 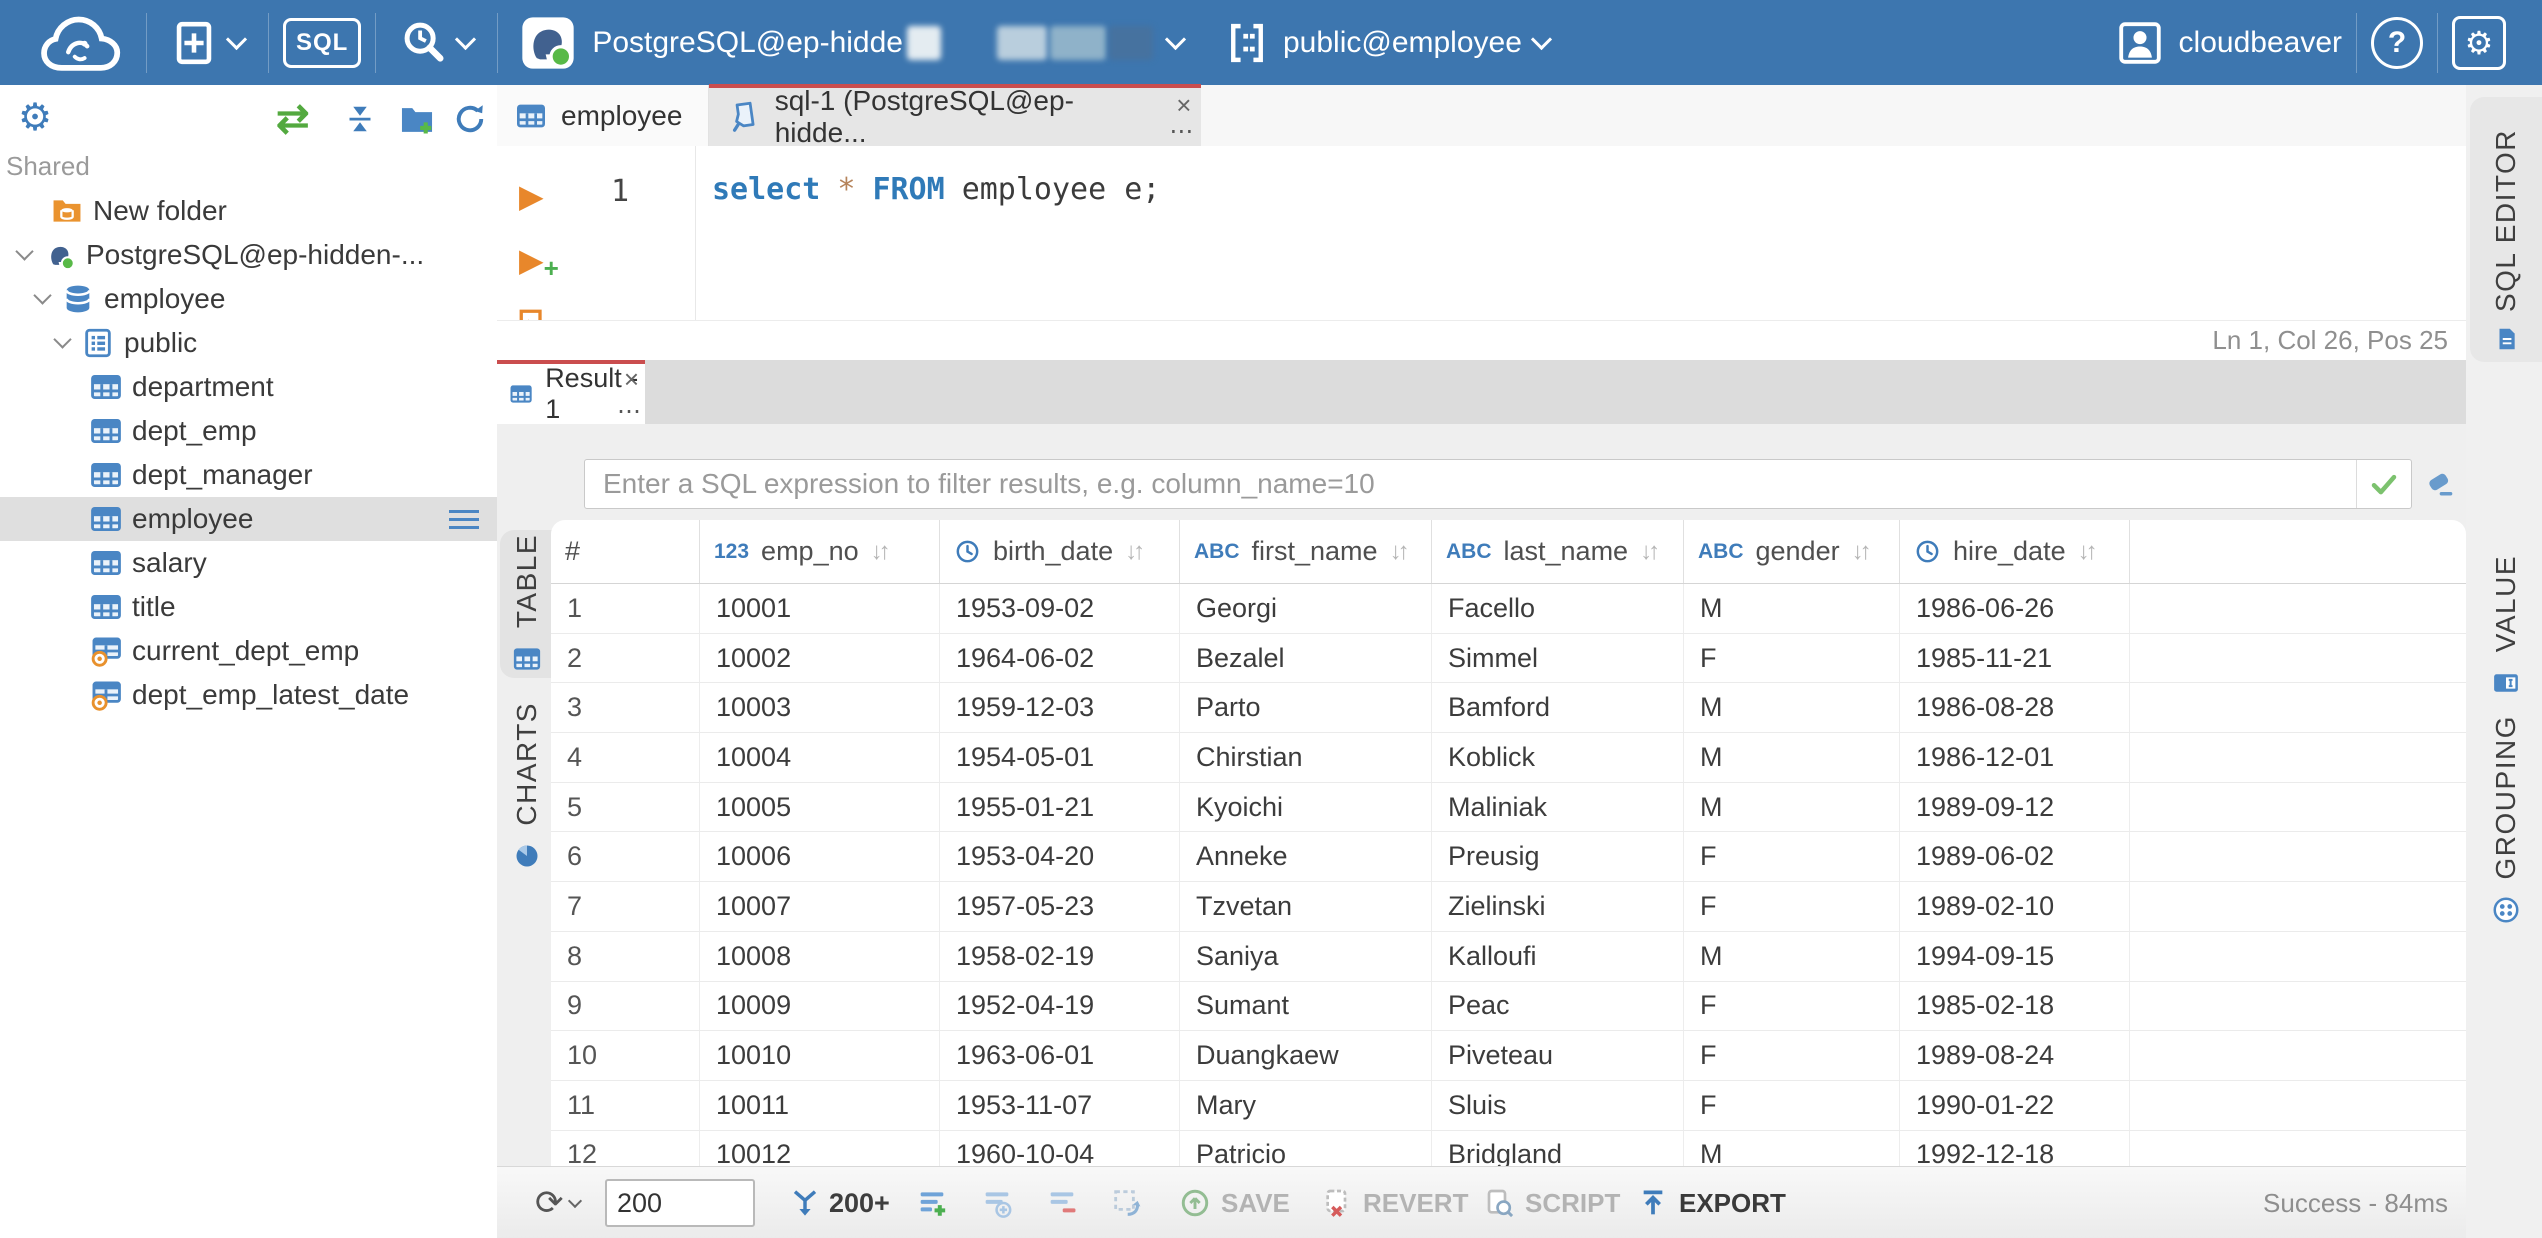 I want to click on code-line: select * FROM employee e;, so click(x=936, y=189).